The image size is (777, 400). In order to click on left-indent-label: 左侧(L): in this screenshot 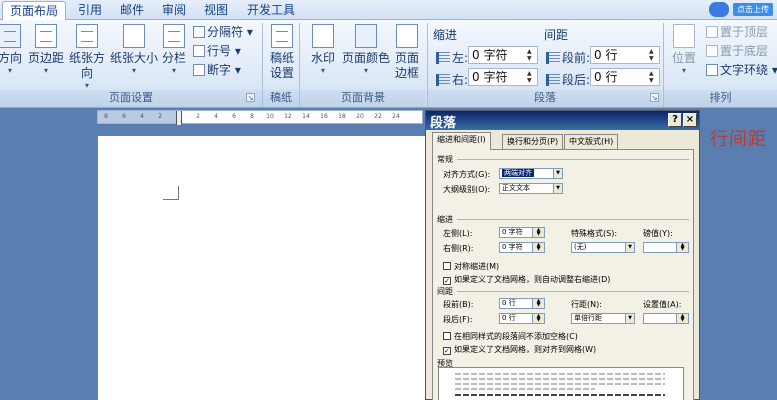, I will do `click(458, 233)`.